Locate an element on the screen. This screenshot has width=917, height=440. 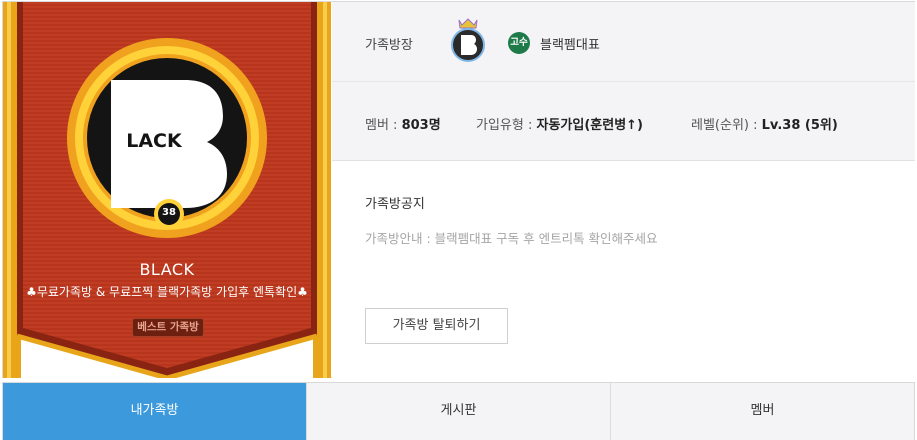
members-value: 803명 is located at coordinates (421, 125).